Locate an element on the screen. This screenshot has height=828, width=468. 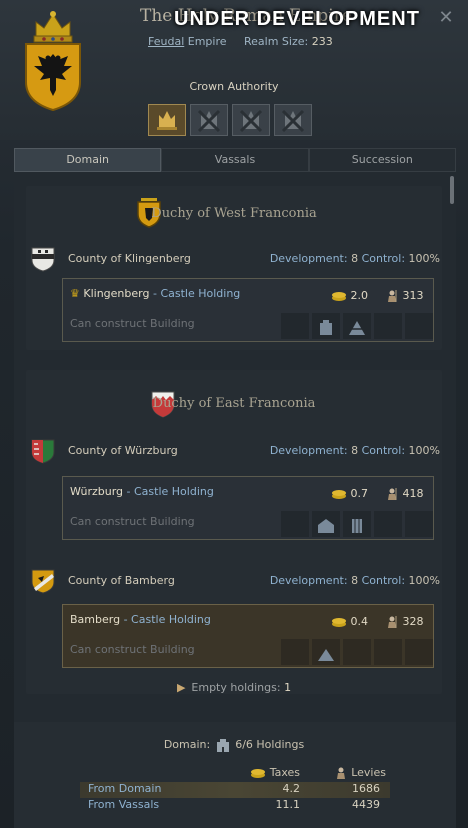
realm-coat-of-arms is located at coordinates (53, 60).